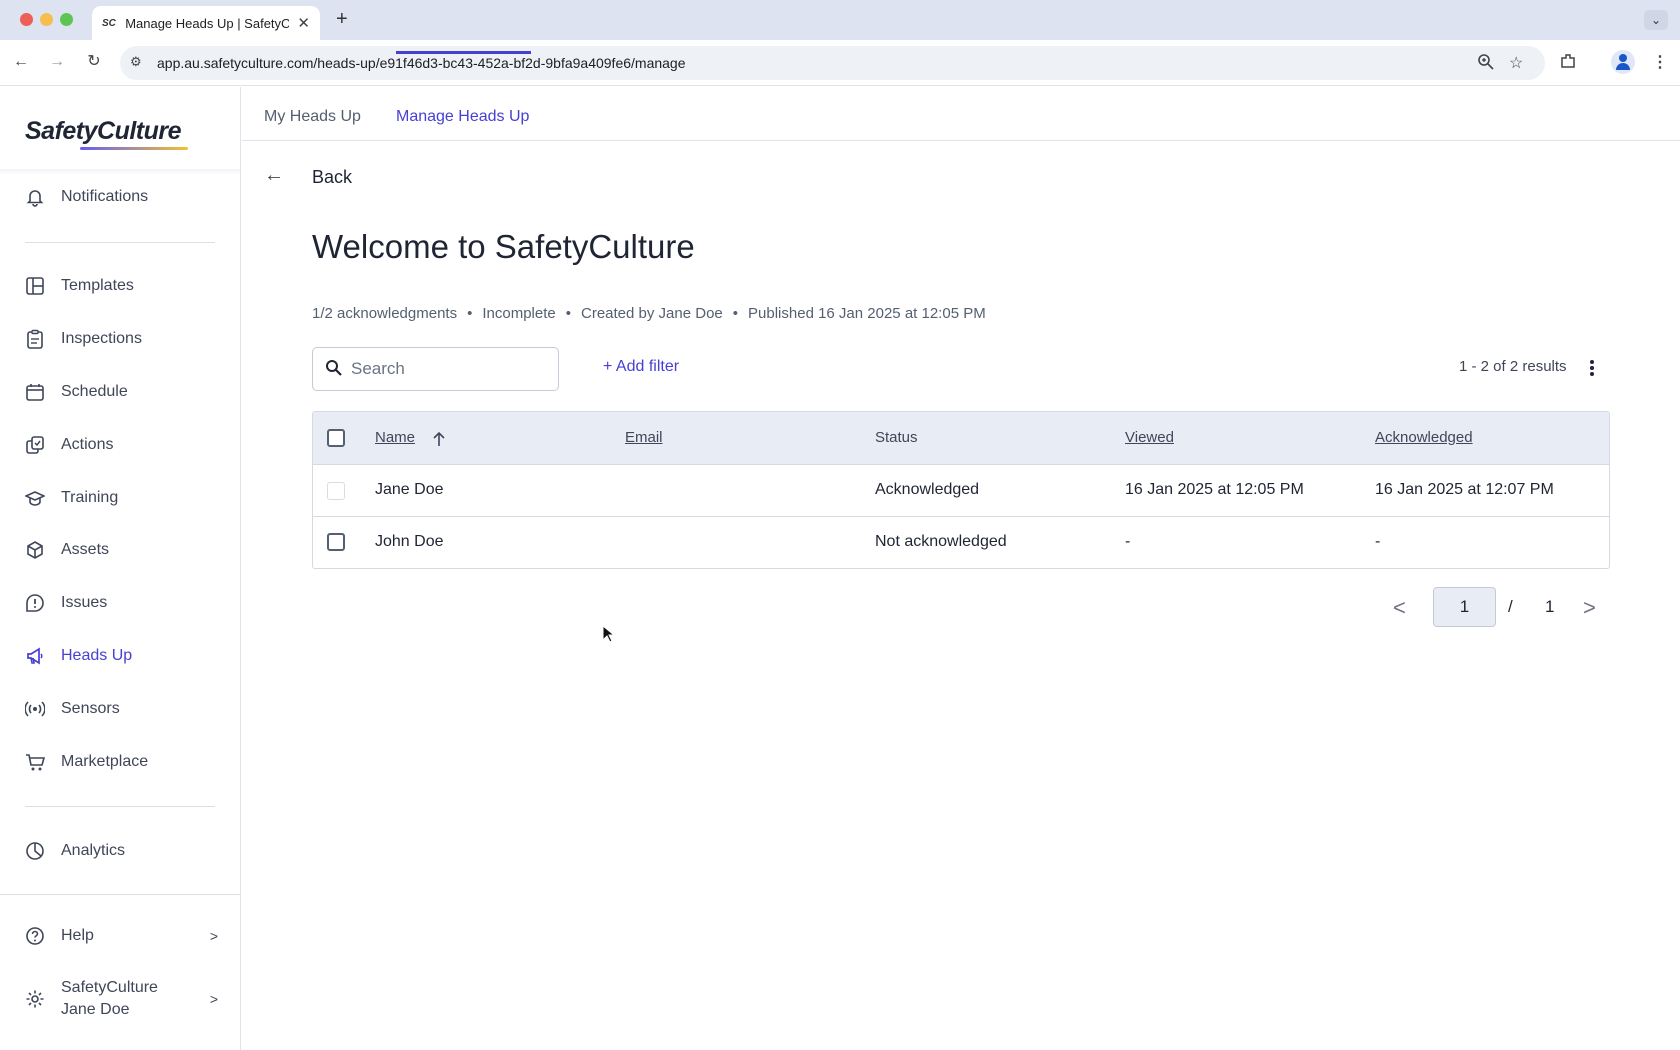  Describe the element at coordinates (35, 392) in the screenshot. I see `calendar-icon` at that location.